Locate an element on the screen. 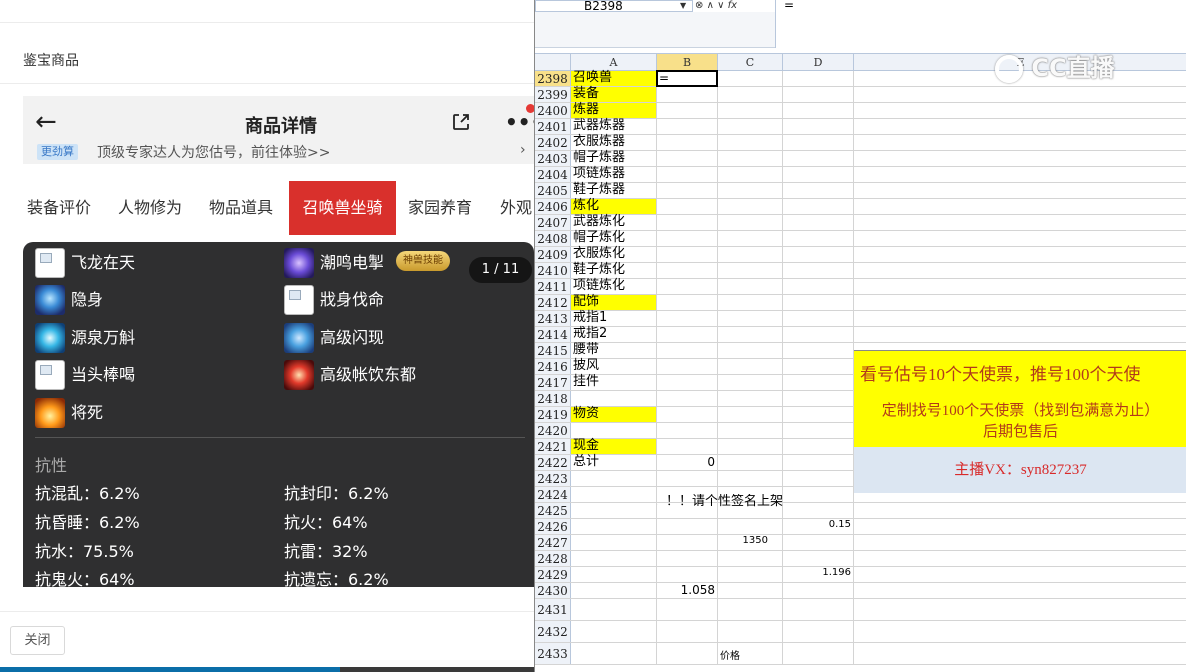 The height and width of the screenshot is (672, 1186). row-header: 2415 is located at coordinates (553, 350).